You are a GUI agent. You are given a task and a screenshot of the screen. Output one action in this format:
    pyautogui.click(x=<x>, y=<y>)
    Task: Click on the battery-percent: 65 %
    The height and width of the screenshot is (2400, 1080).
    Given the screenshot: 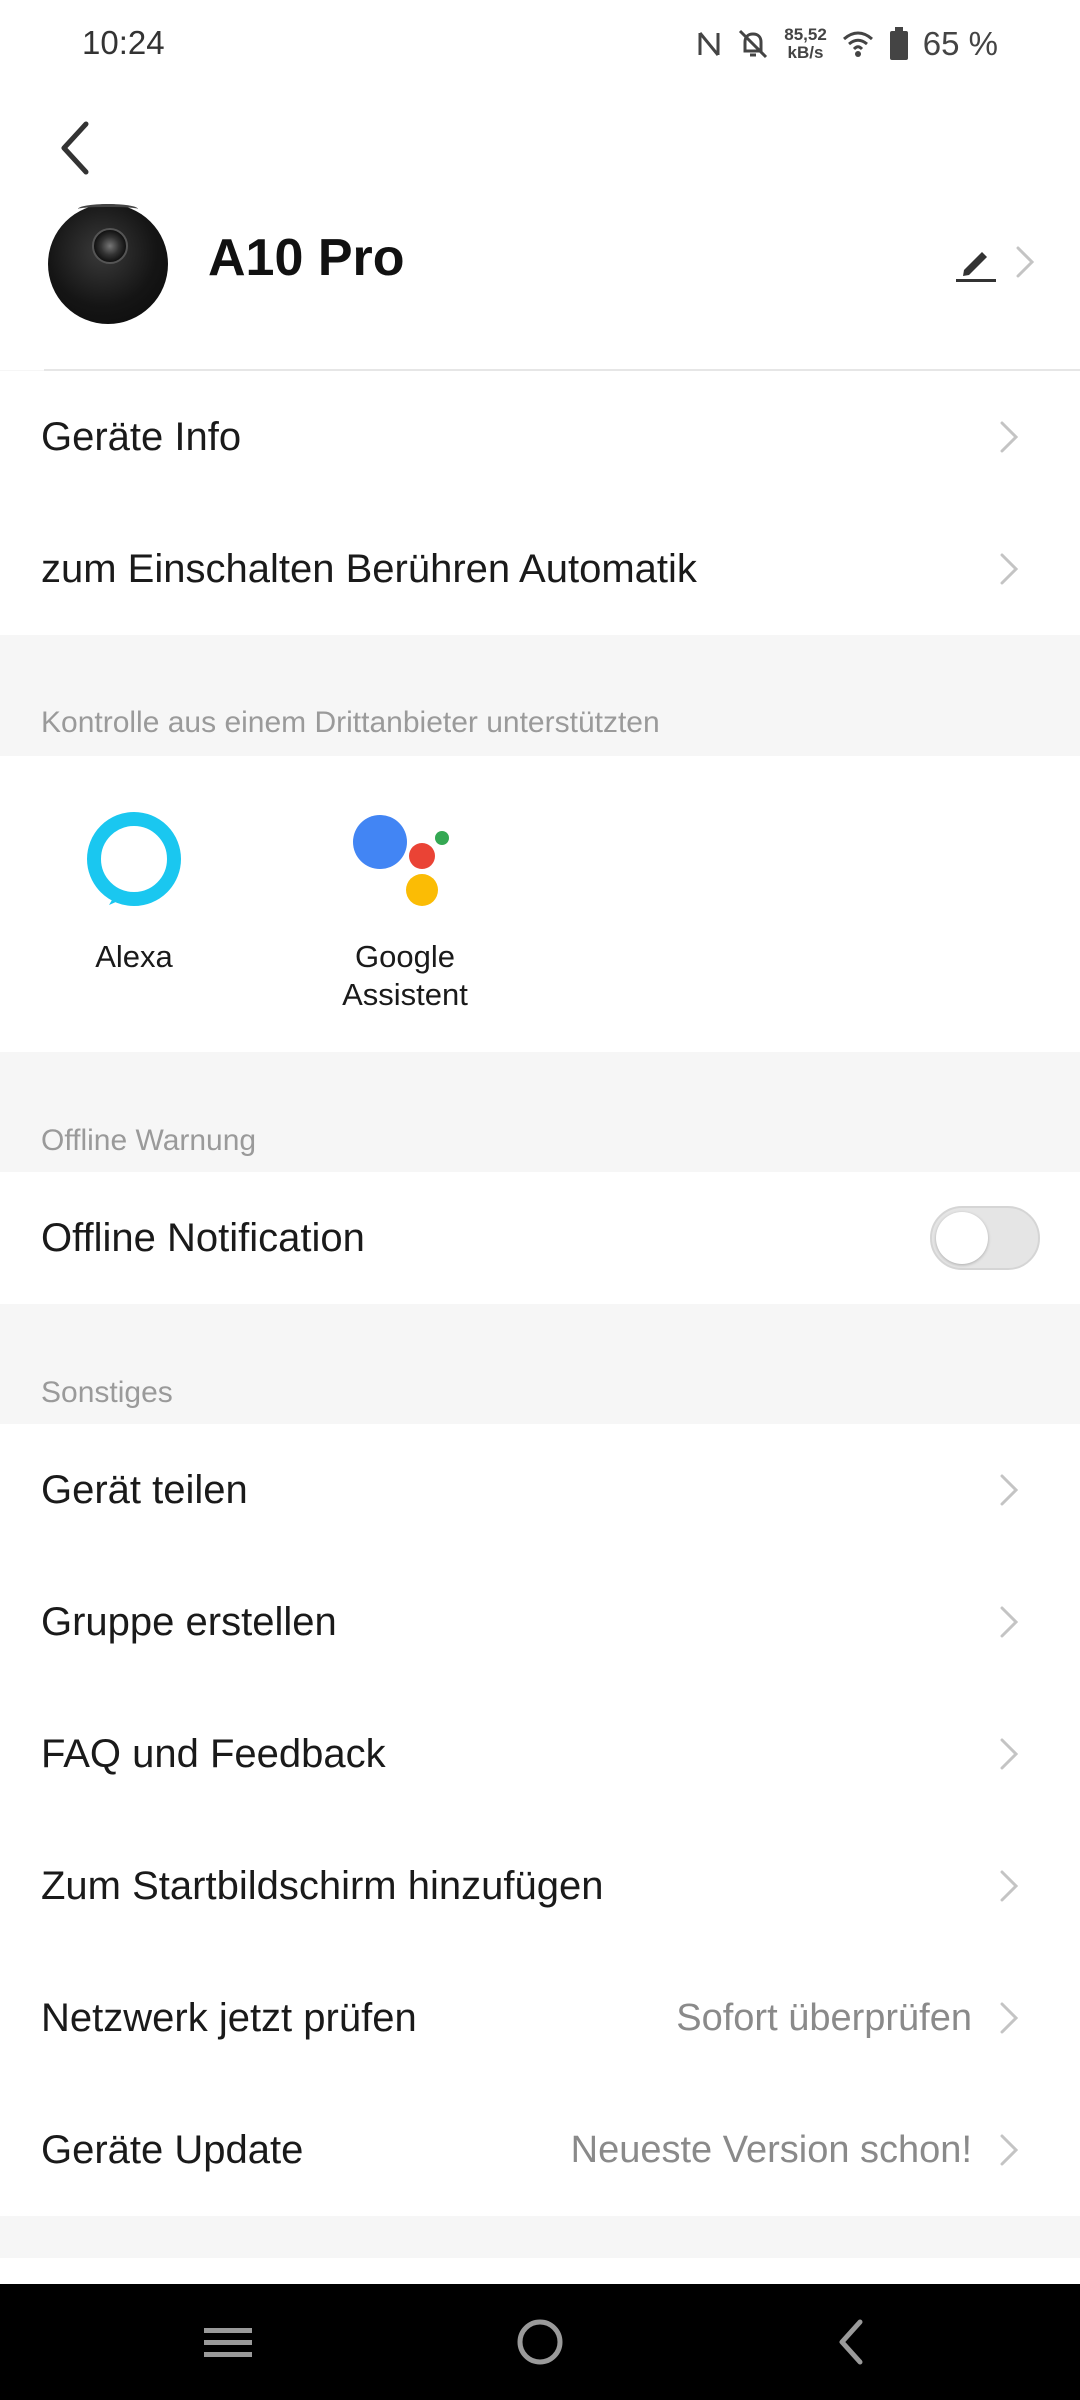 What is the action you would take?
    pyautogui.click(x=960, y=43)
    